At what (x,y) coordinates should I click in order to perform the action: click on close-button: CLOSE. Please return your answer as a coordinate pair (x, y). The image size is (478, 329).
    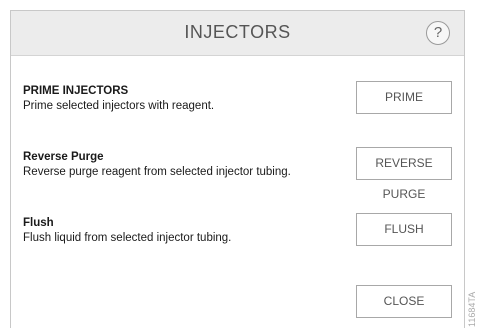
    Looking at the image, I should click on (404, 301).